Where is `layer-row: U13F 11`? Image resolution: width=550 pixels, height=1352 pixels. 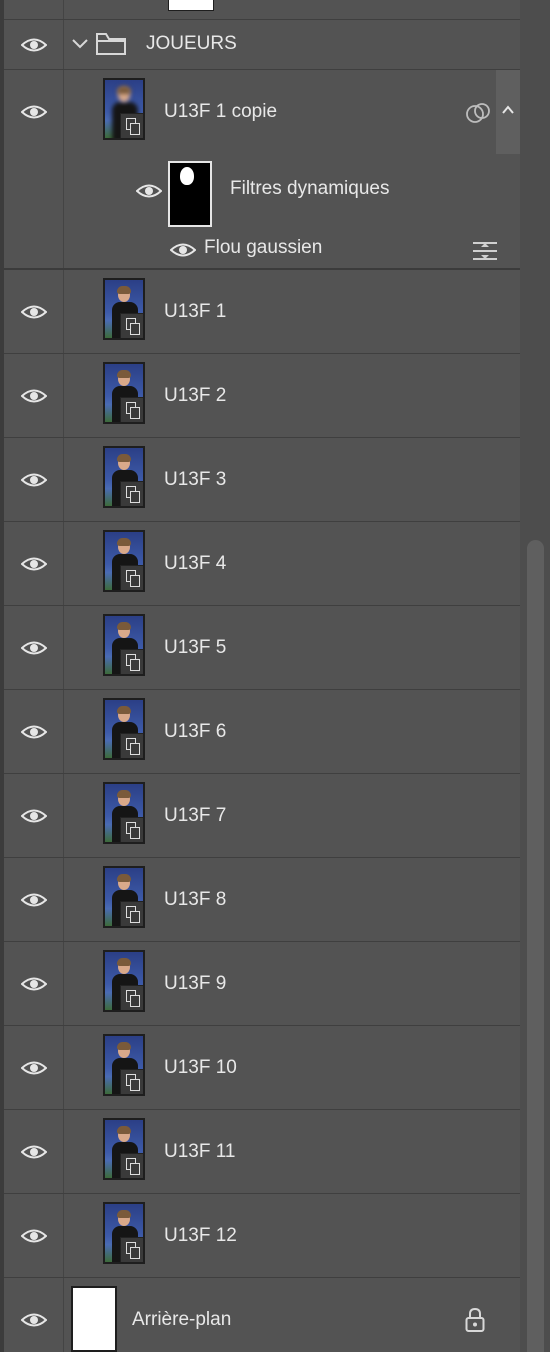
layer-row: U13F 11 is located at coordinates (262, 1152).